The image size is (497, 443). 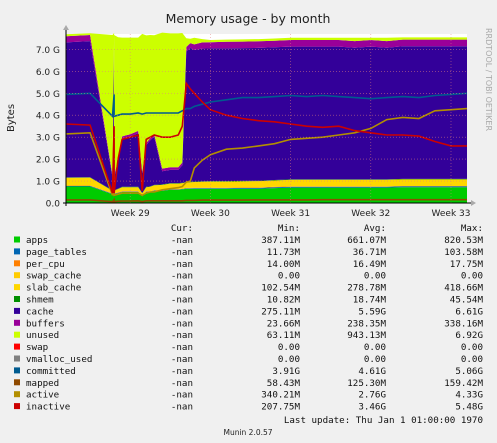 What do you see at coordinates (469, 335) in the screenshot?
I see `legend-max-value: 6.92G` at bounding box center [469, 335].